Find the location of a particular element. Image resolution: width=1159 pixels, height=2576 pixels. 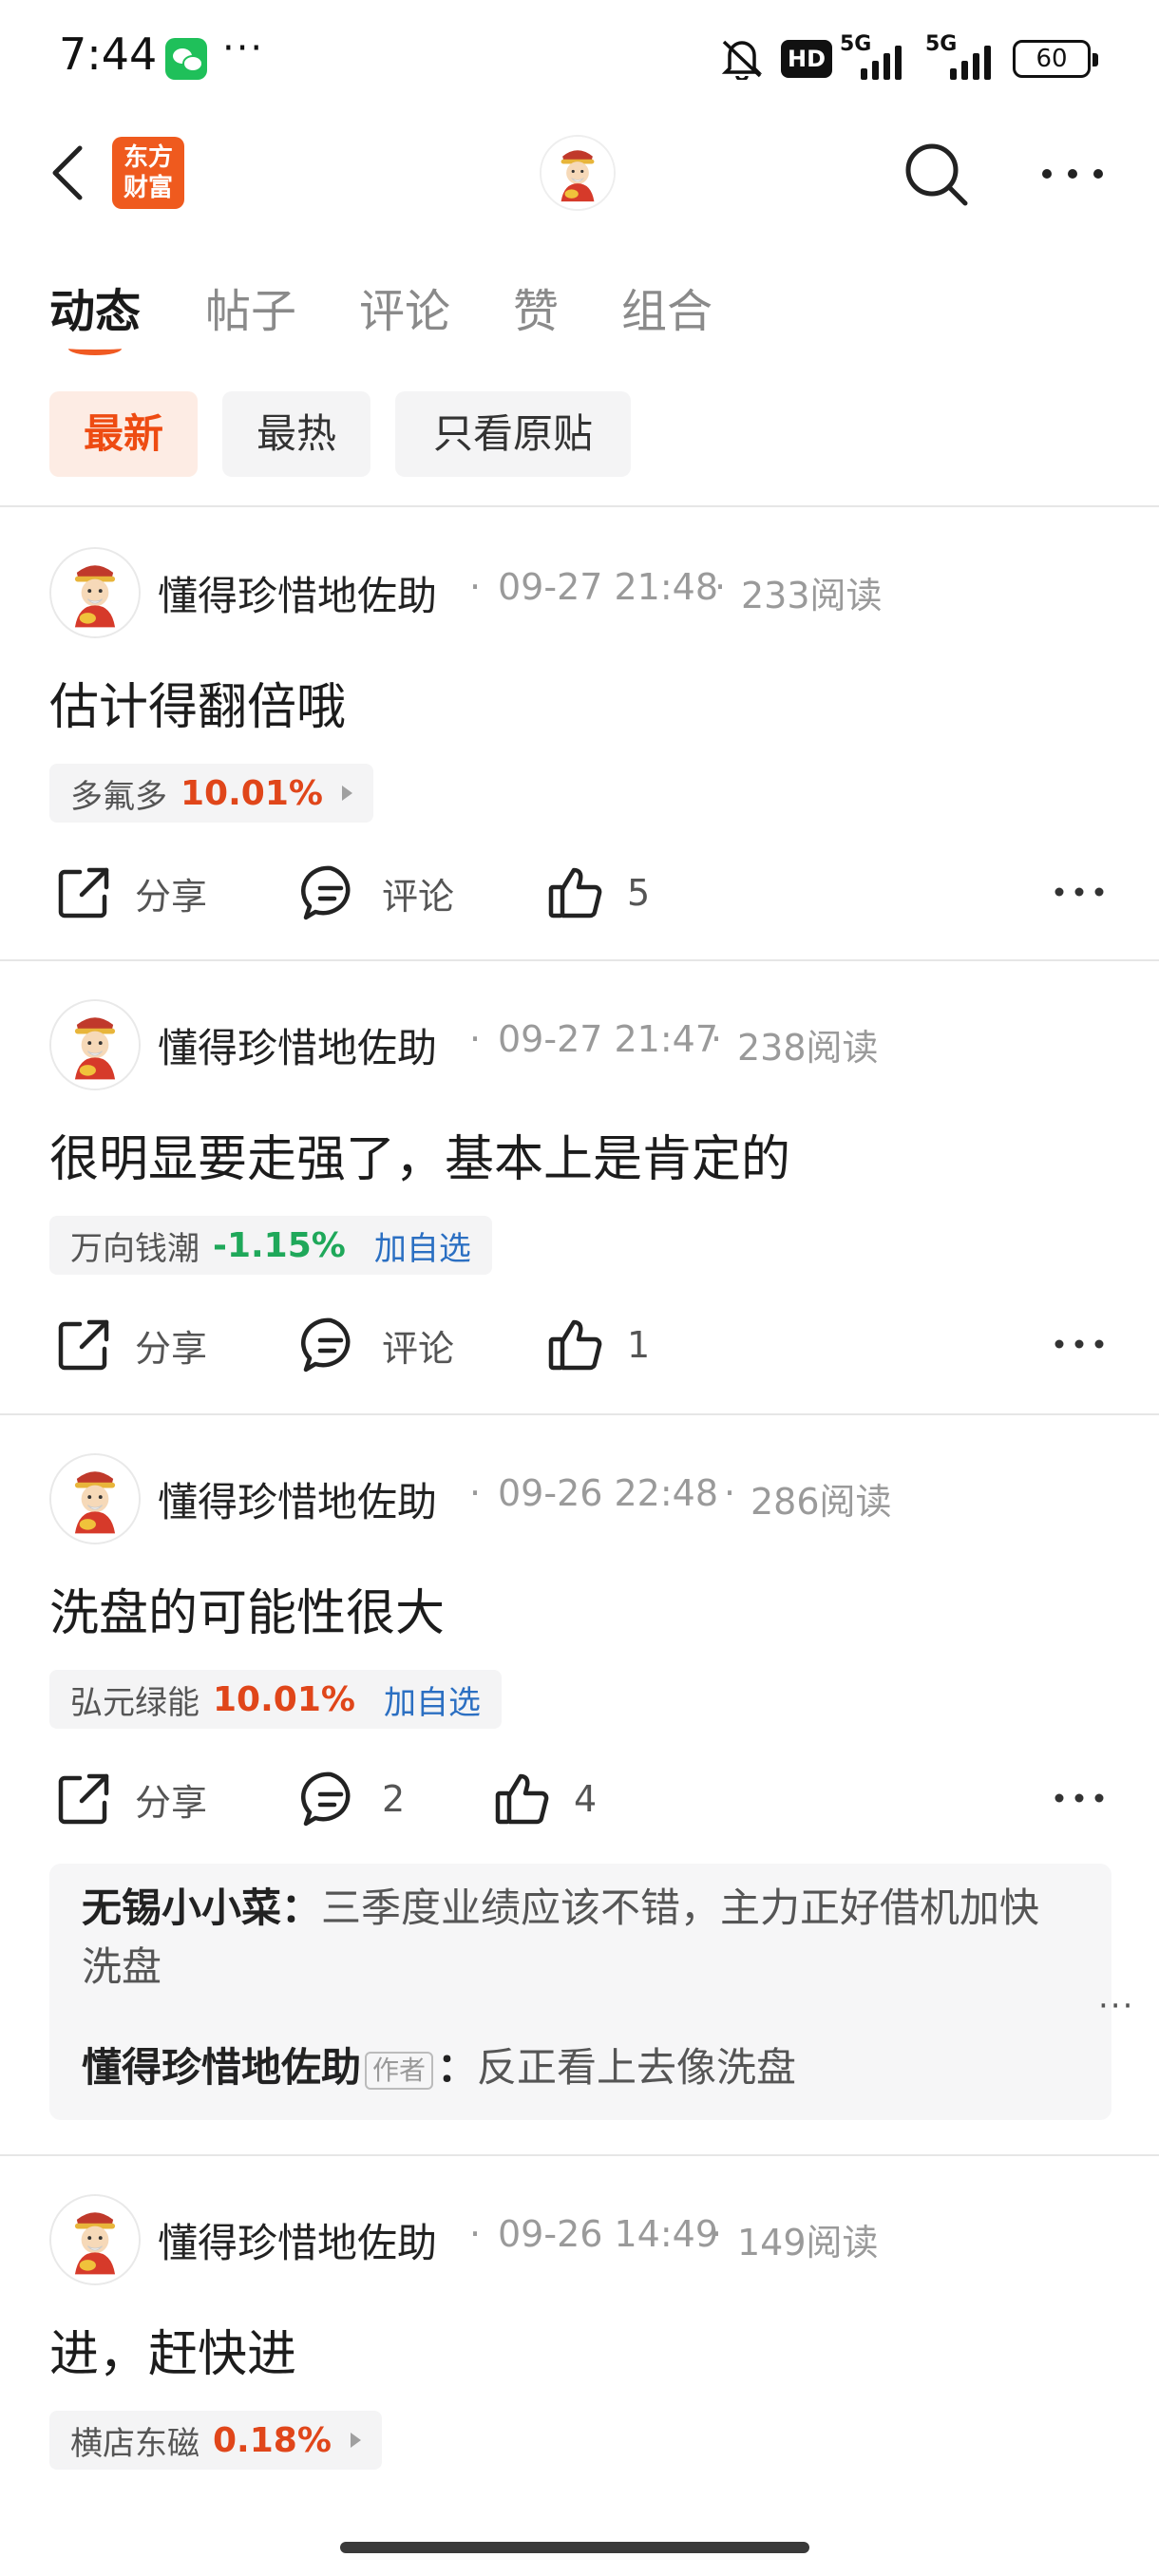

tab-portfolios: 组合 is located at coordinates (666, 307).